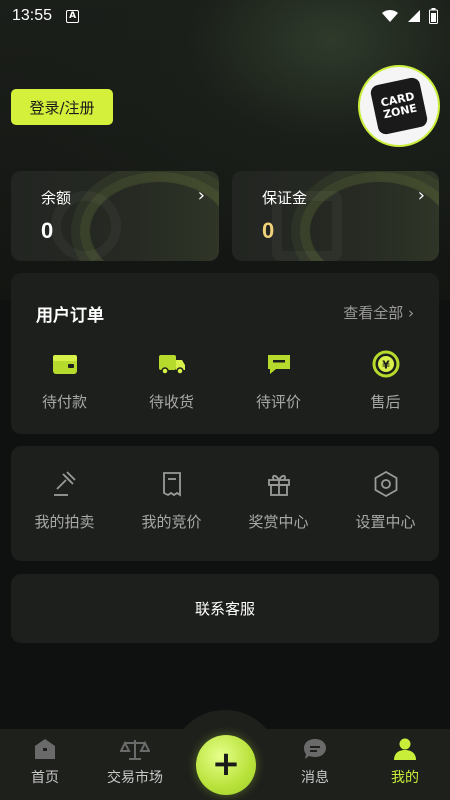  I want to click on order-pending-payment: 待付款, so click(64, 380).